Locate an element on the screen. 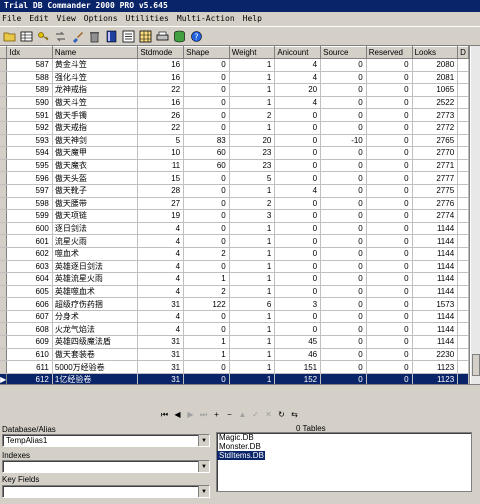 The width and height of the screenshot is (480, 504). key-icon is located at coordinates (43, 36).